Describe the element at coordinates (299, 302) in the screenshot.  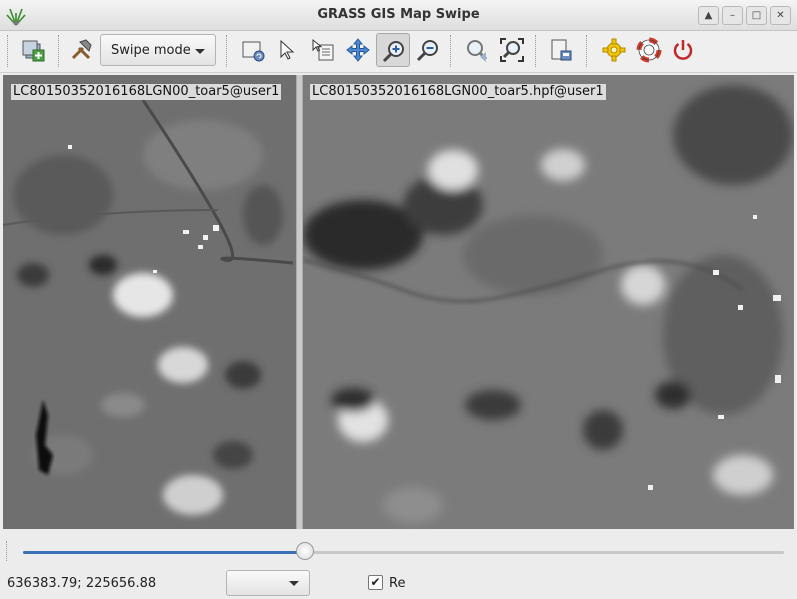
I see `swipe-splitter` at that location.